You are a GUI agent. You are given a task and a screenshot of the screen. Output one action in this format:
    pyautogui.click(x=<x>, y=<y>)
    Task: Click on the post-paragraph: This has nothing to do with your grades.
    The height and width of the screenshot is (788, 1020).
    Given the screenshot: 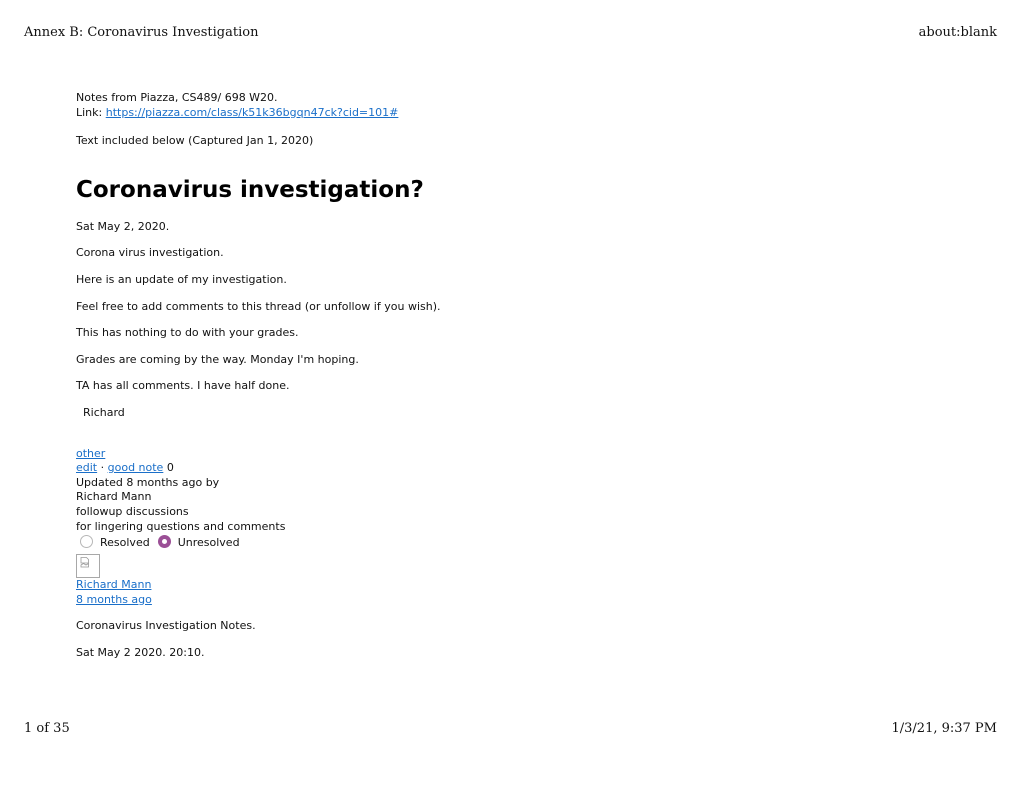 What is the action you would take?
    pyautogui.click(x=187, y=333)
    